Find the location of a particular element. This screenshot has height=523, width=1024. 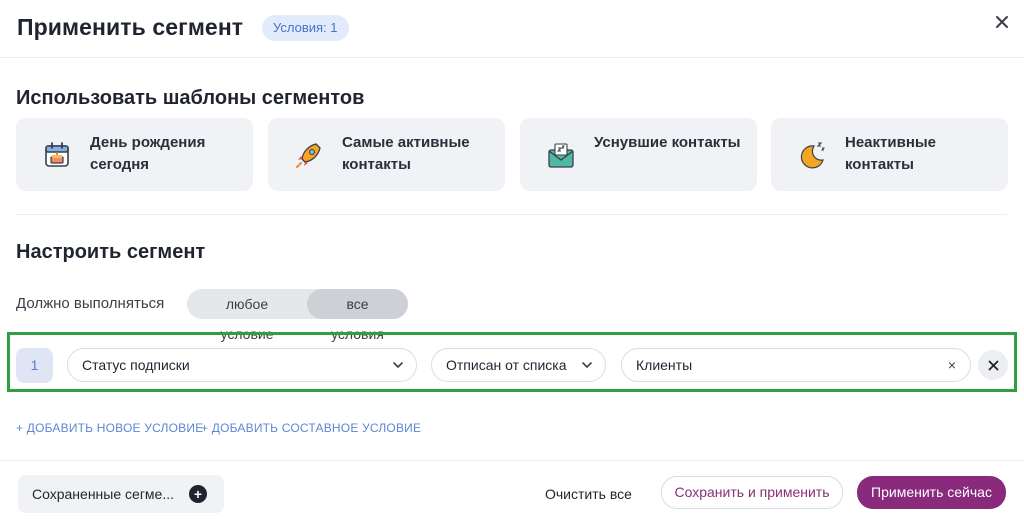

clear-all-button: Очистить все is located at coordinates (588, 494).